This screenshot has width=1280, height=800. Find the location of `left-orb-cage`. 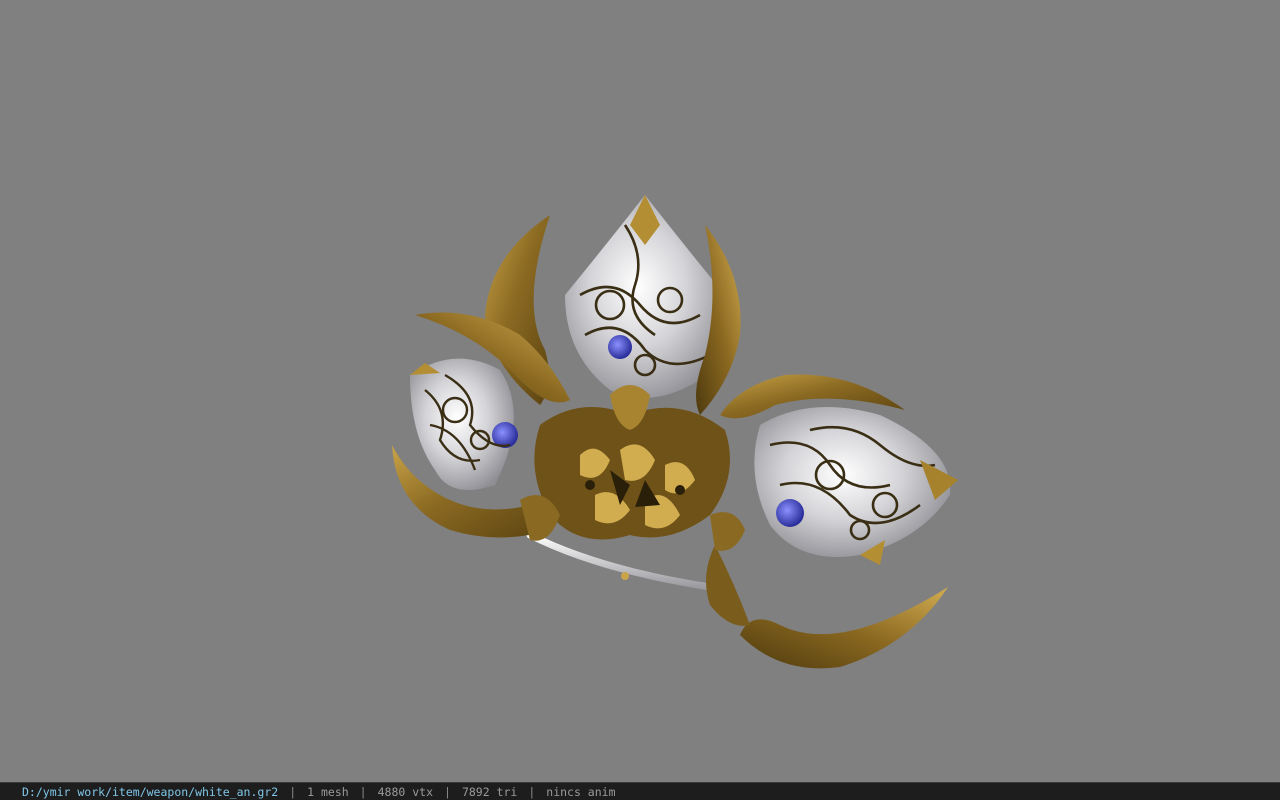

left-orb-cage is located at coordinates (464, 424).